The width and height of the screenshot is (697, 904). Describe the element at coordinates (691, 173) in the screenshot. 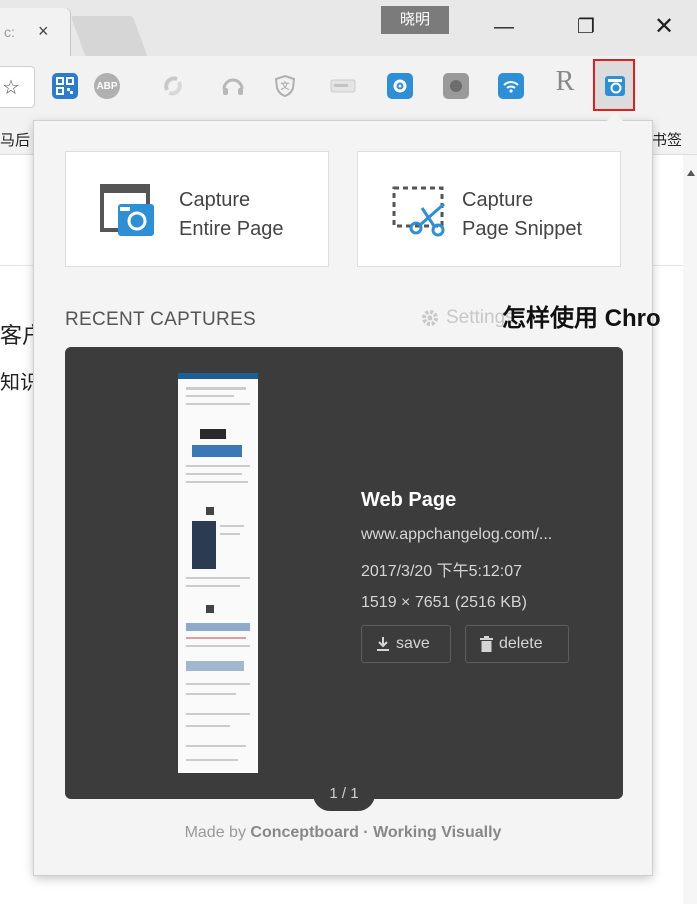

I see `scroll-up-icon` at that location.